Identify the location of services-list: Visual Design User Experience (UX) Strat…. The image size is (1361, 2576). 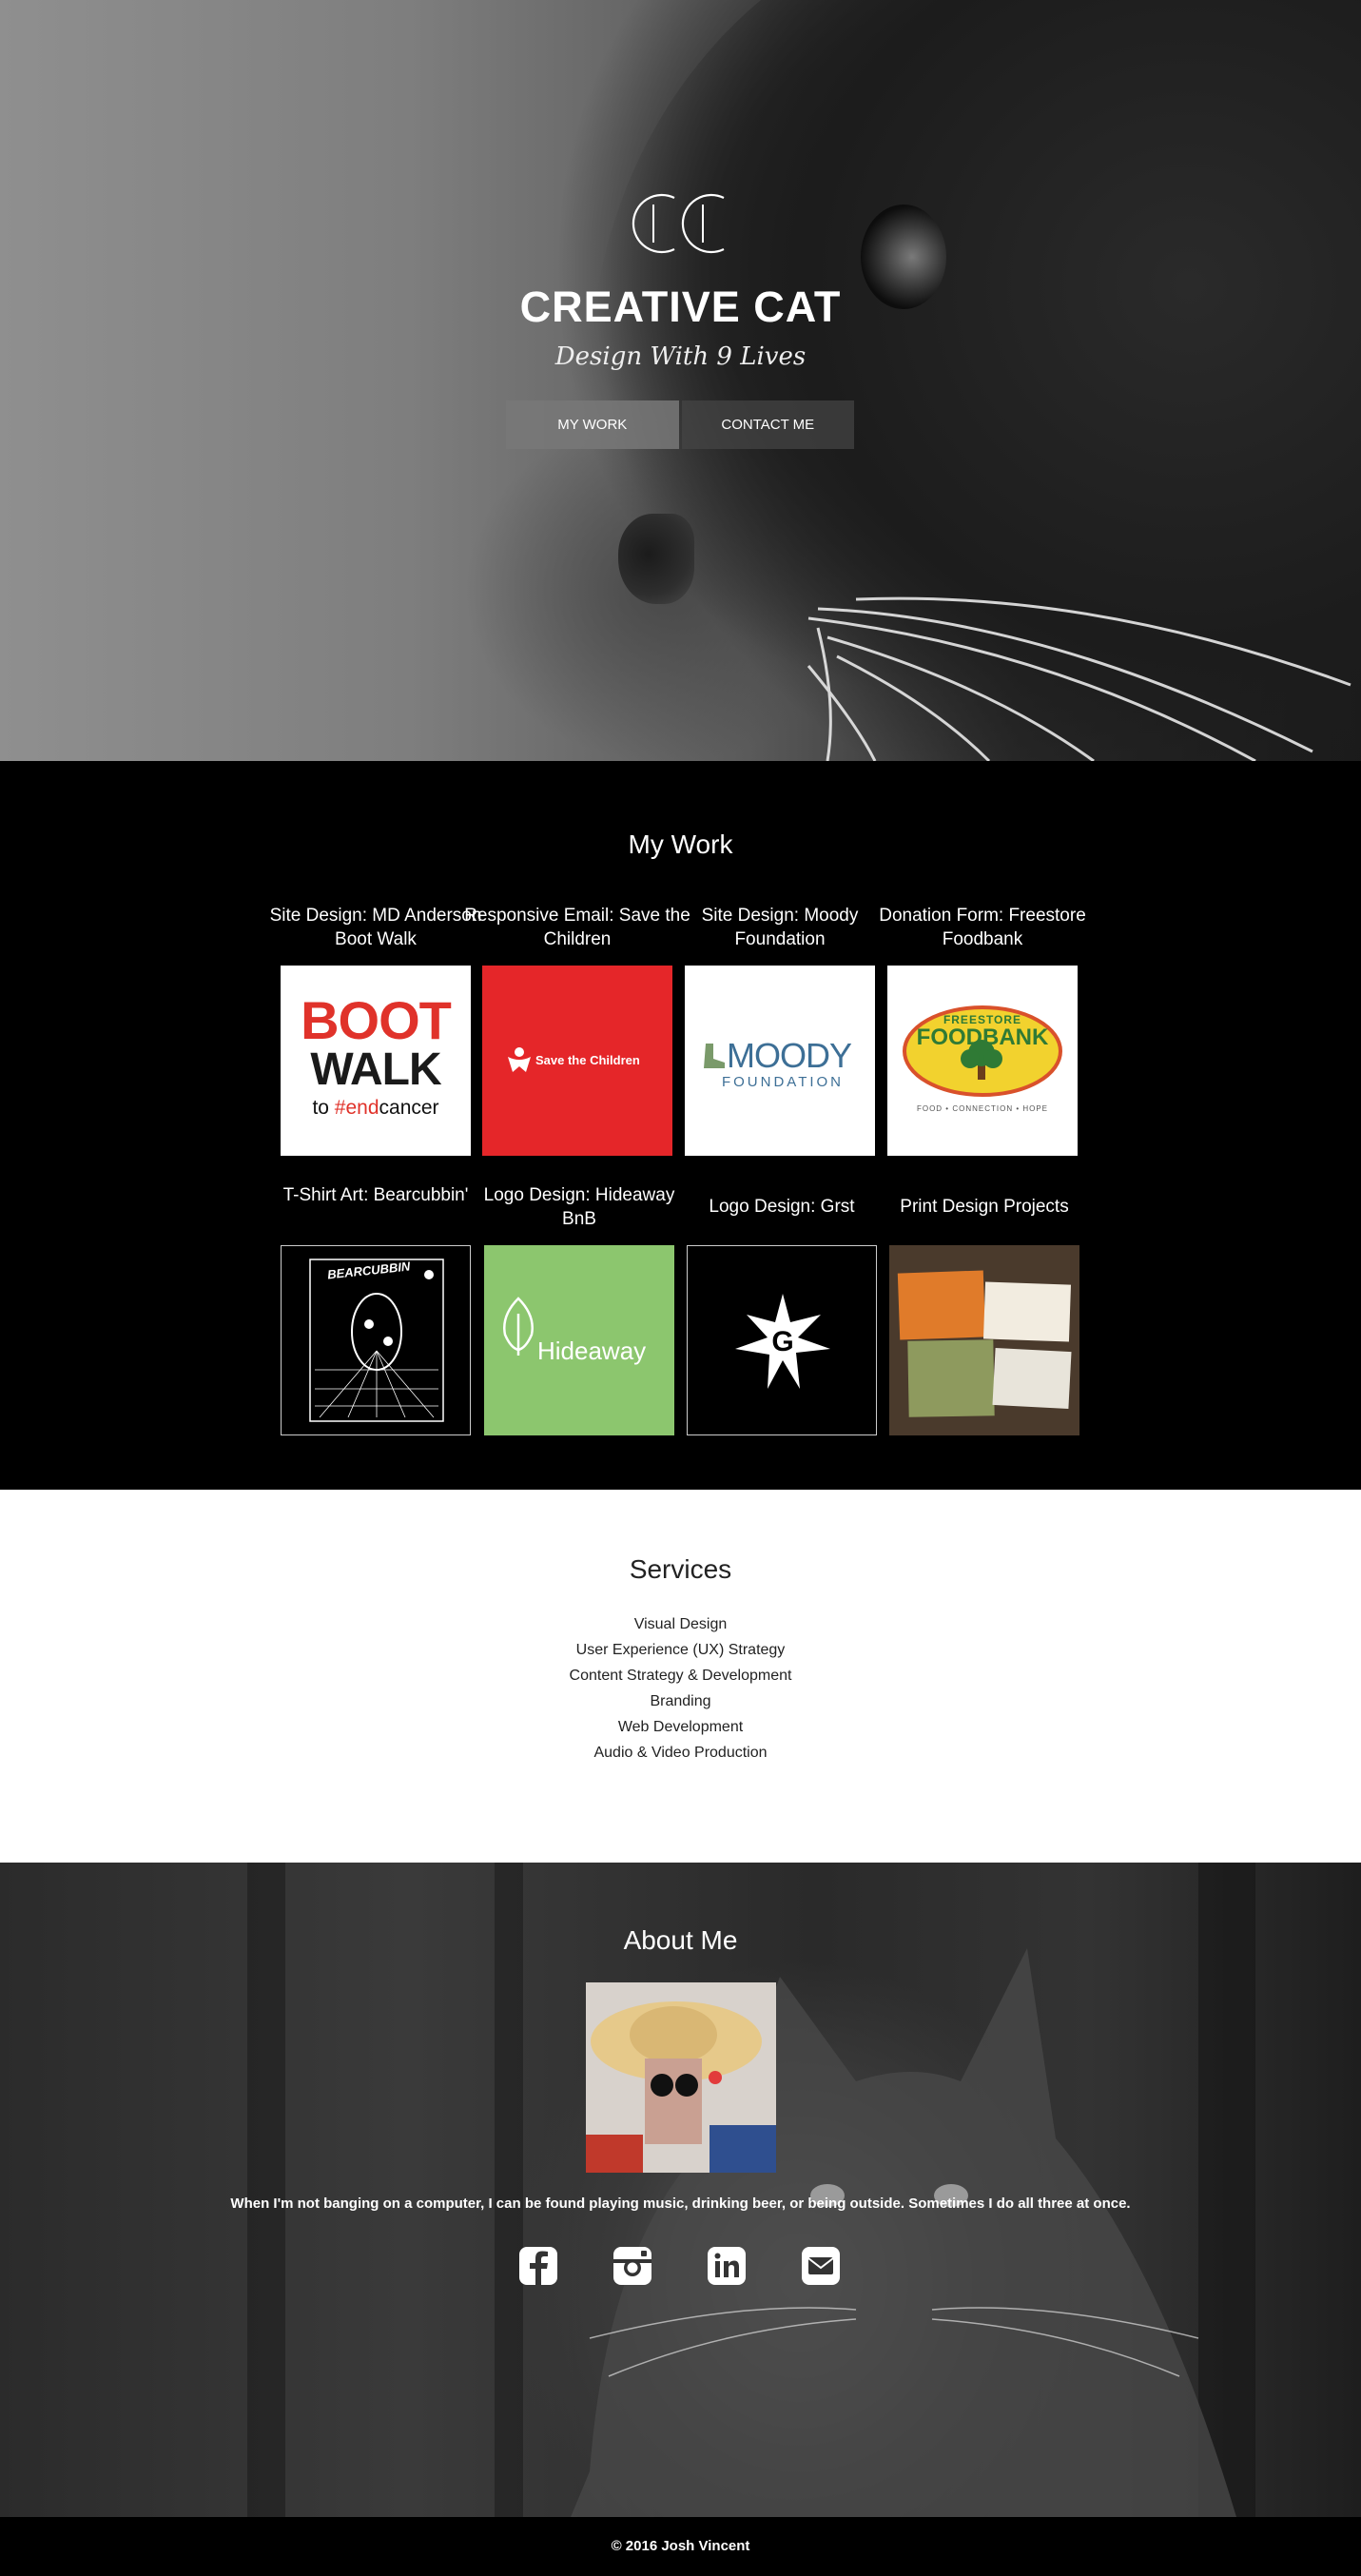
(681, 1689).